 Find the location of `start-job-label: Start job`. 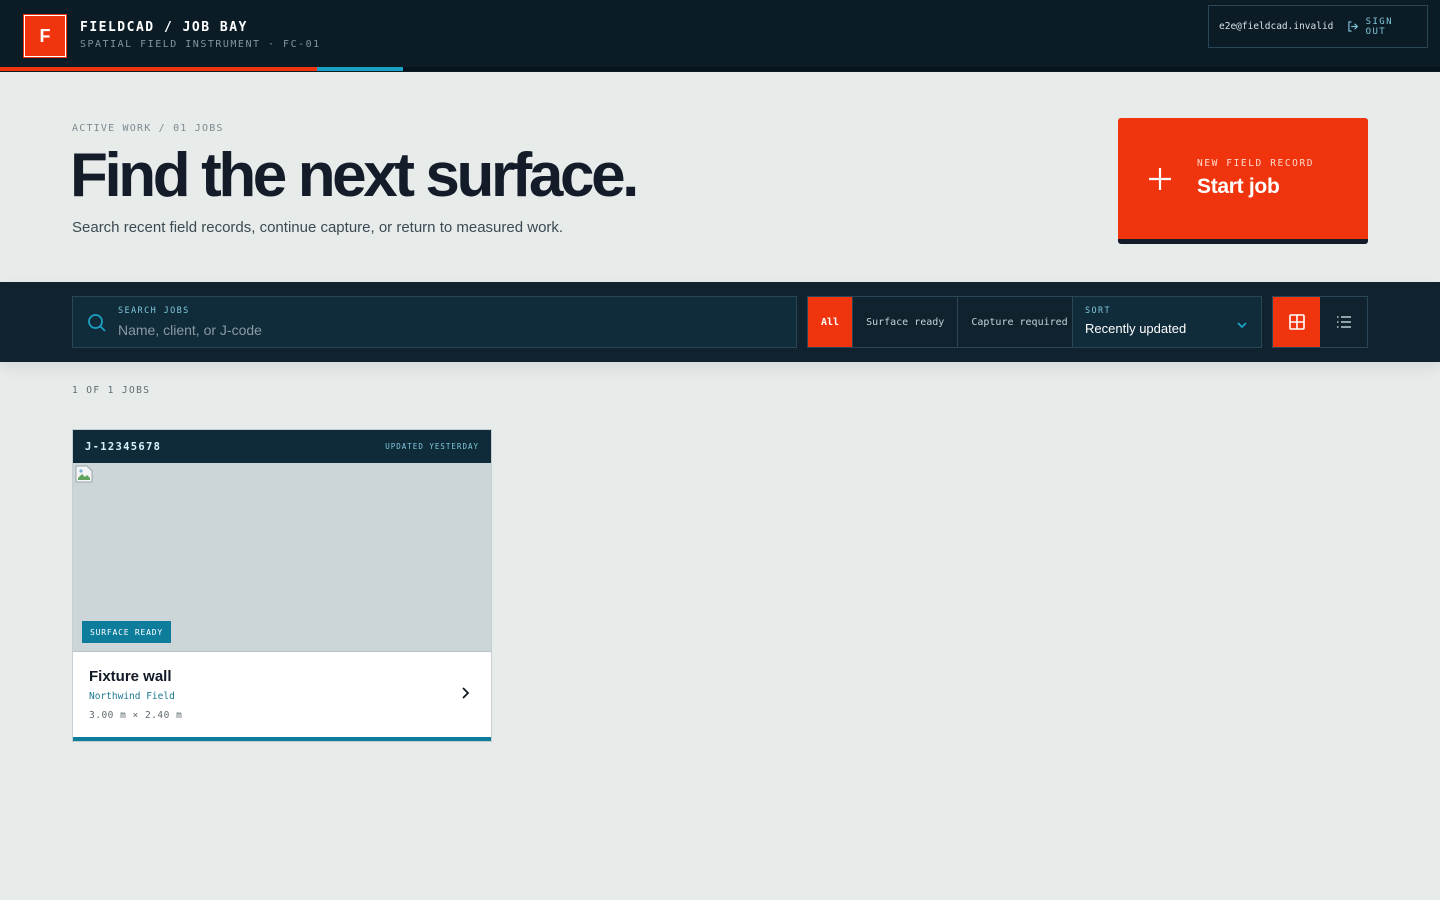

start-job-label: Start job is located at coordinates (1238, 186).